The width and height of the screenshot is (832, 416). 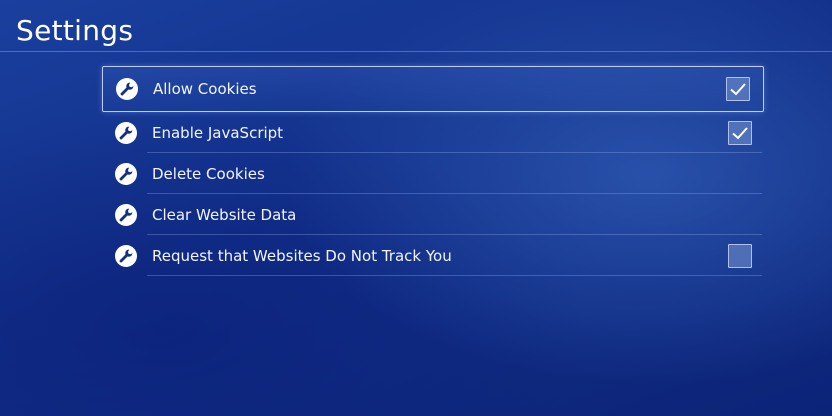 What do you see at coordinates (302, 255) in the screenshot?
I see `setting-label: Request that Websites Do Not Track You` at bounding box center [302, 255].